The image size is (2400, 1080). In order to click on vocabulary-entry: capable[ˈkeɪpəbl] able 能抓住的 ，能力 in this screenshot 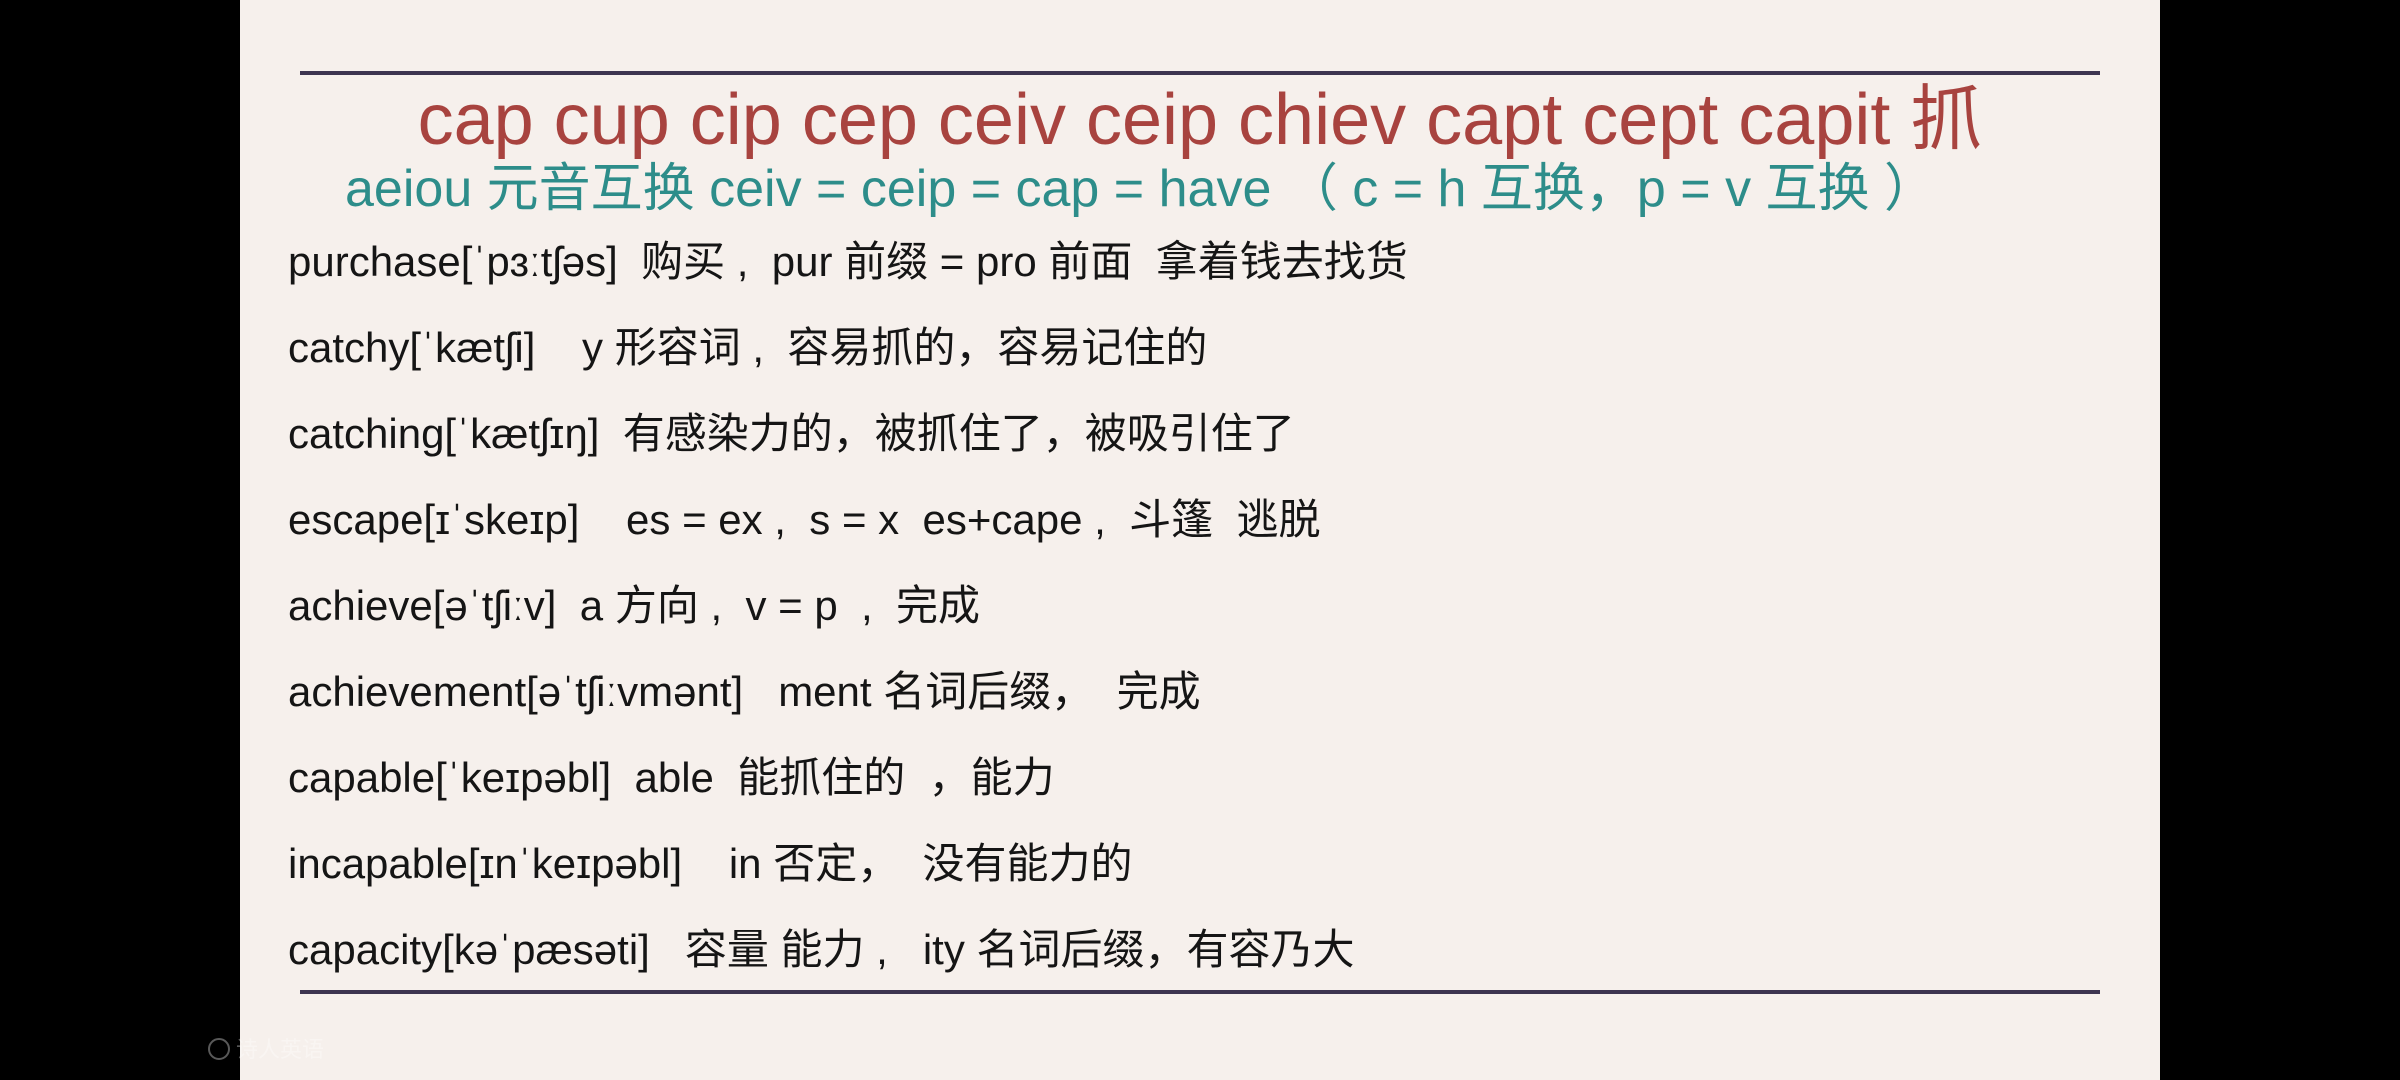, I will do `click(671, 777)`.